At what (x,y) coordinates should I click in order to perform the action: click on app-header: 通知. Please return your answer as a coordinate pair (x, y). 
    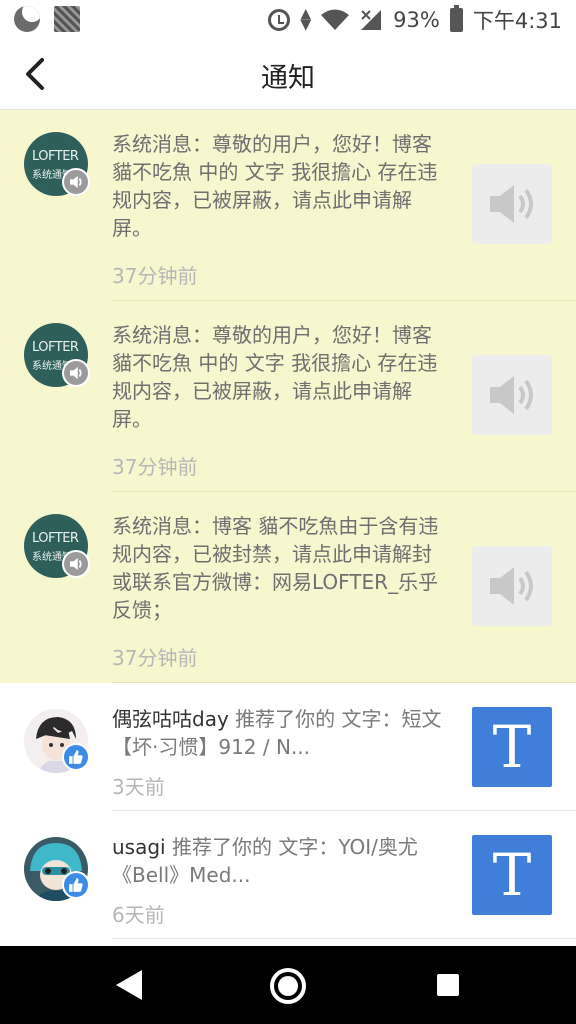
    Looking at the image, I should click on (288, 74).